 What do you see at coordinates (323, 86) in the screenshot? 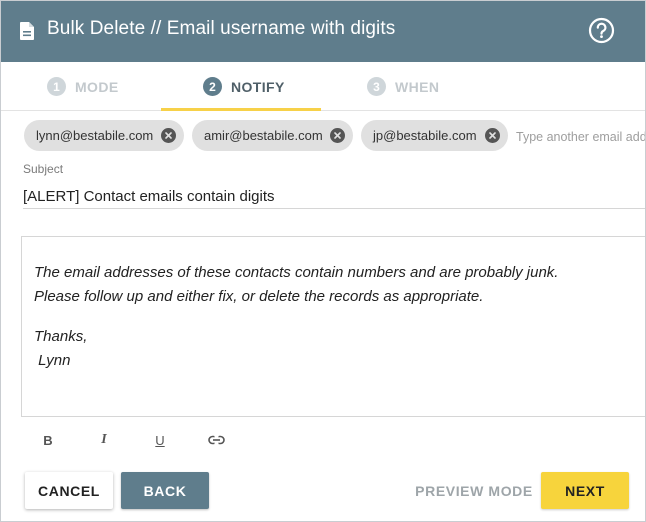
I see `wizard-stepper: 1 MODE 2 NOTIFY 3 WHEN` at bounding box center [323, 86].